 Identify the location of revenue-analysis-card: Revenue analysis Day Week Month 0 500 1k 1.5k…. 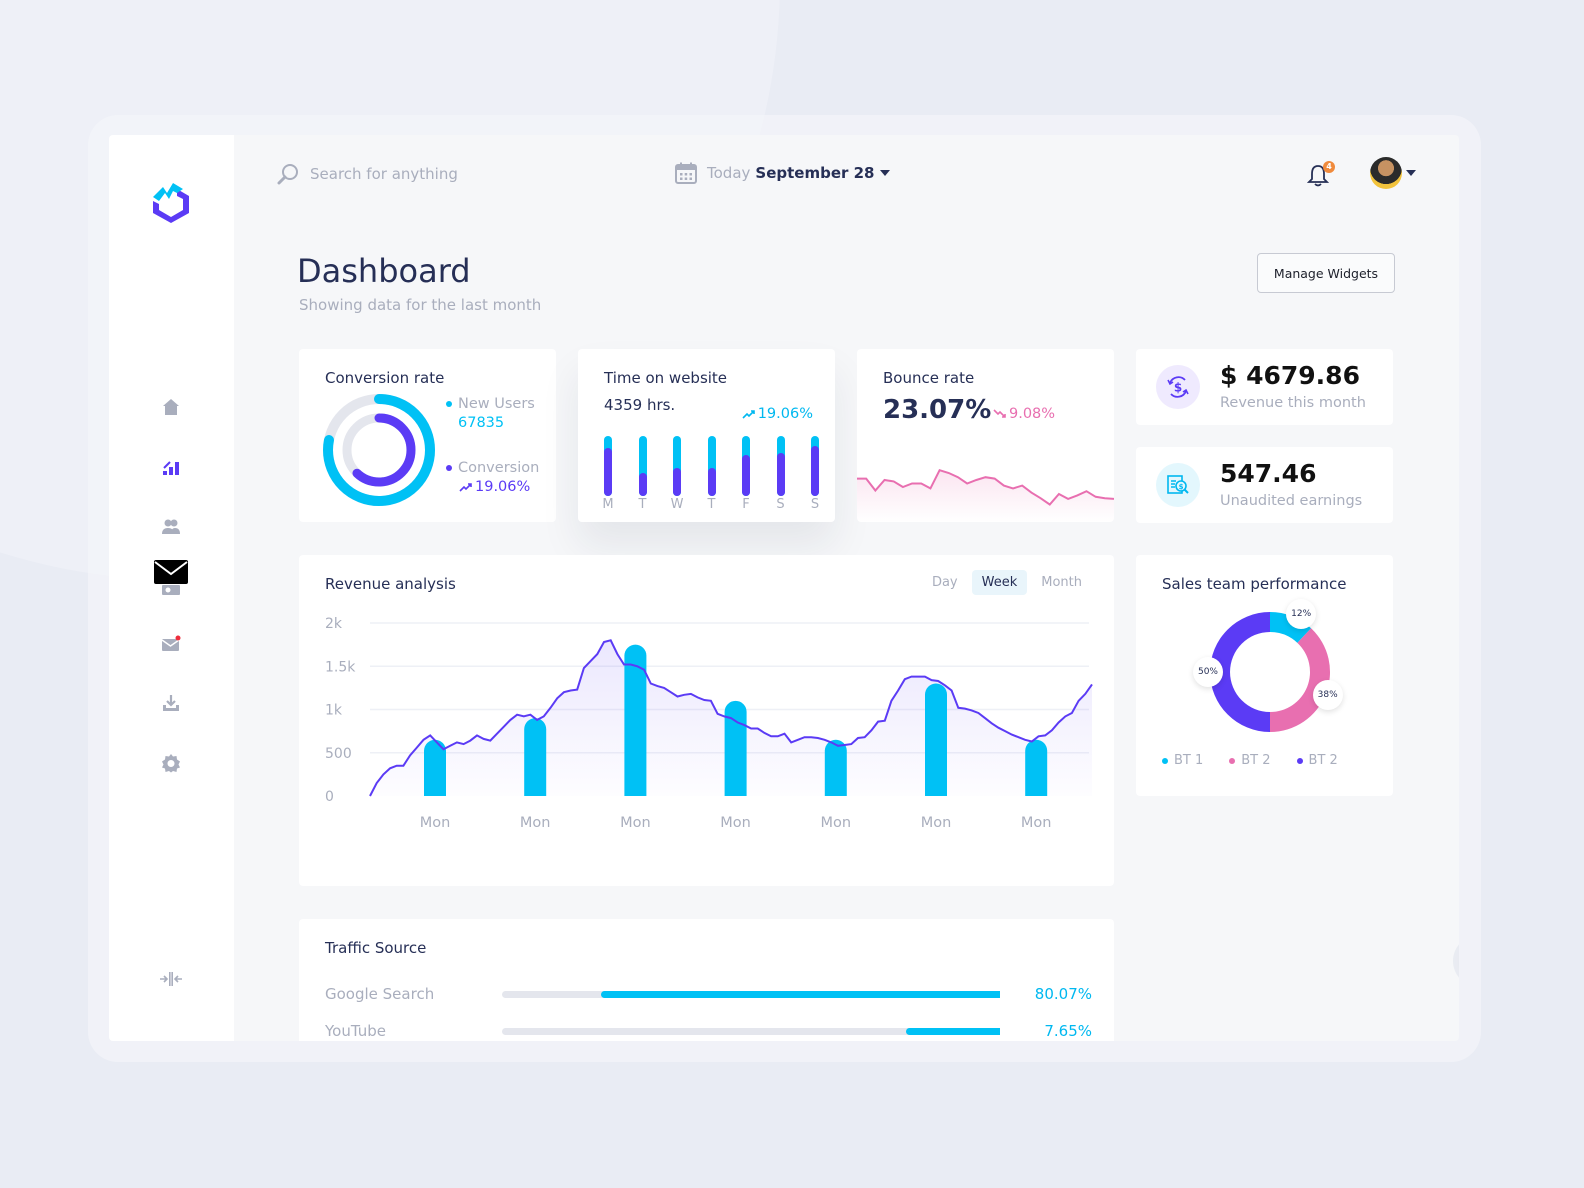
(706, 720).